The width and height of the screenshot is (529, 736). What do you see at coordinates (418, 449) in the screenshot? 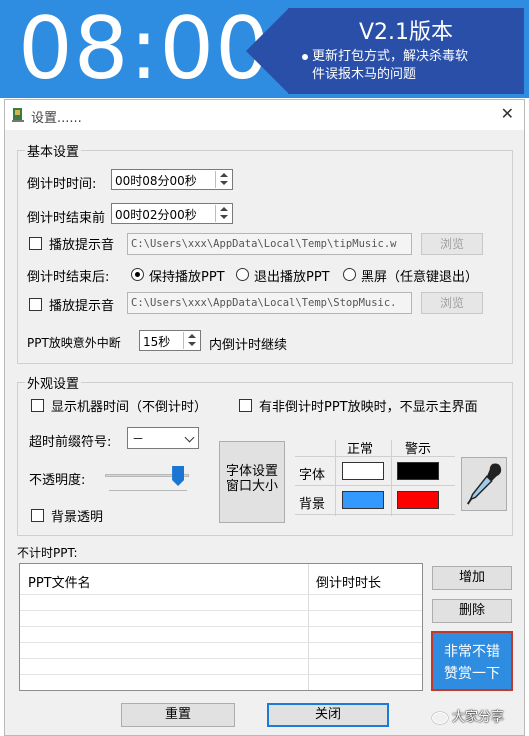
I see `col-warning-label: 警示` at bounding box center [418, 449].